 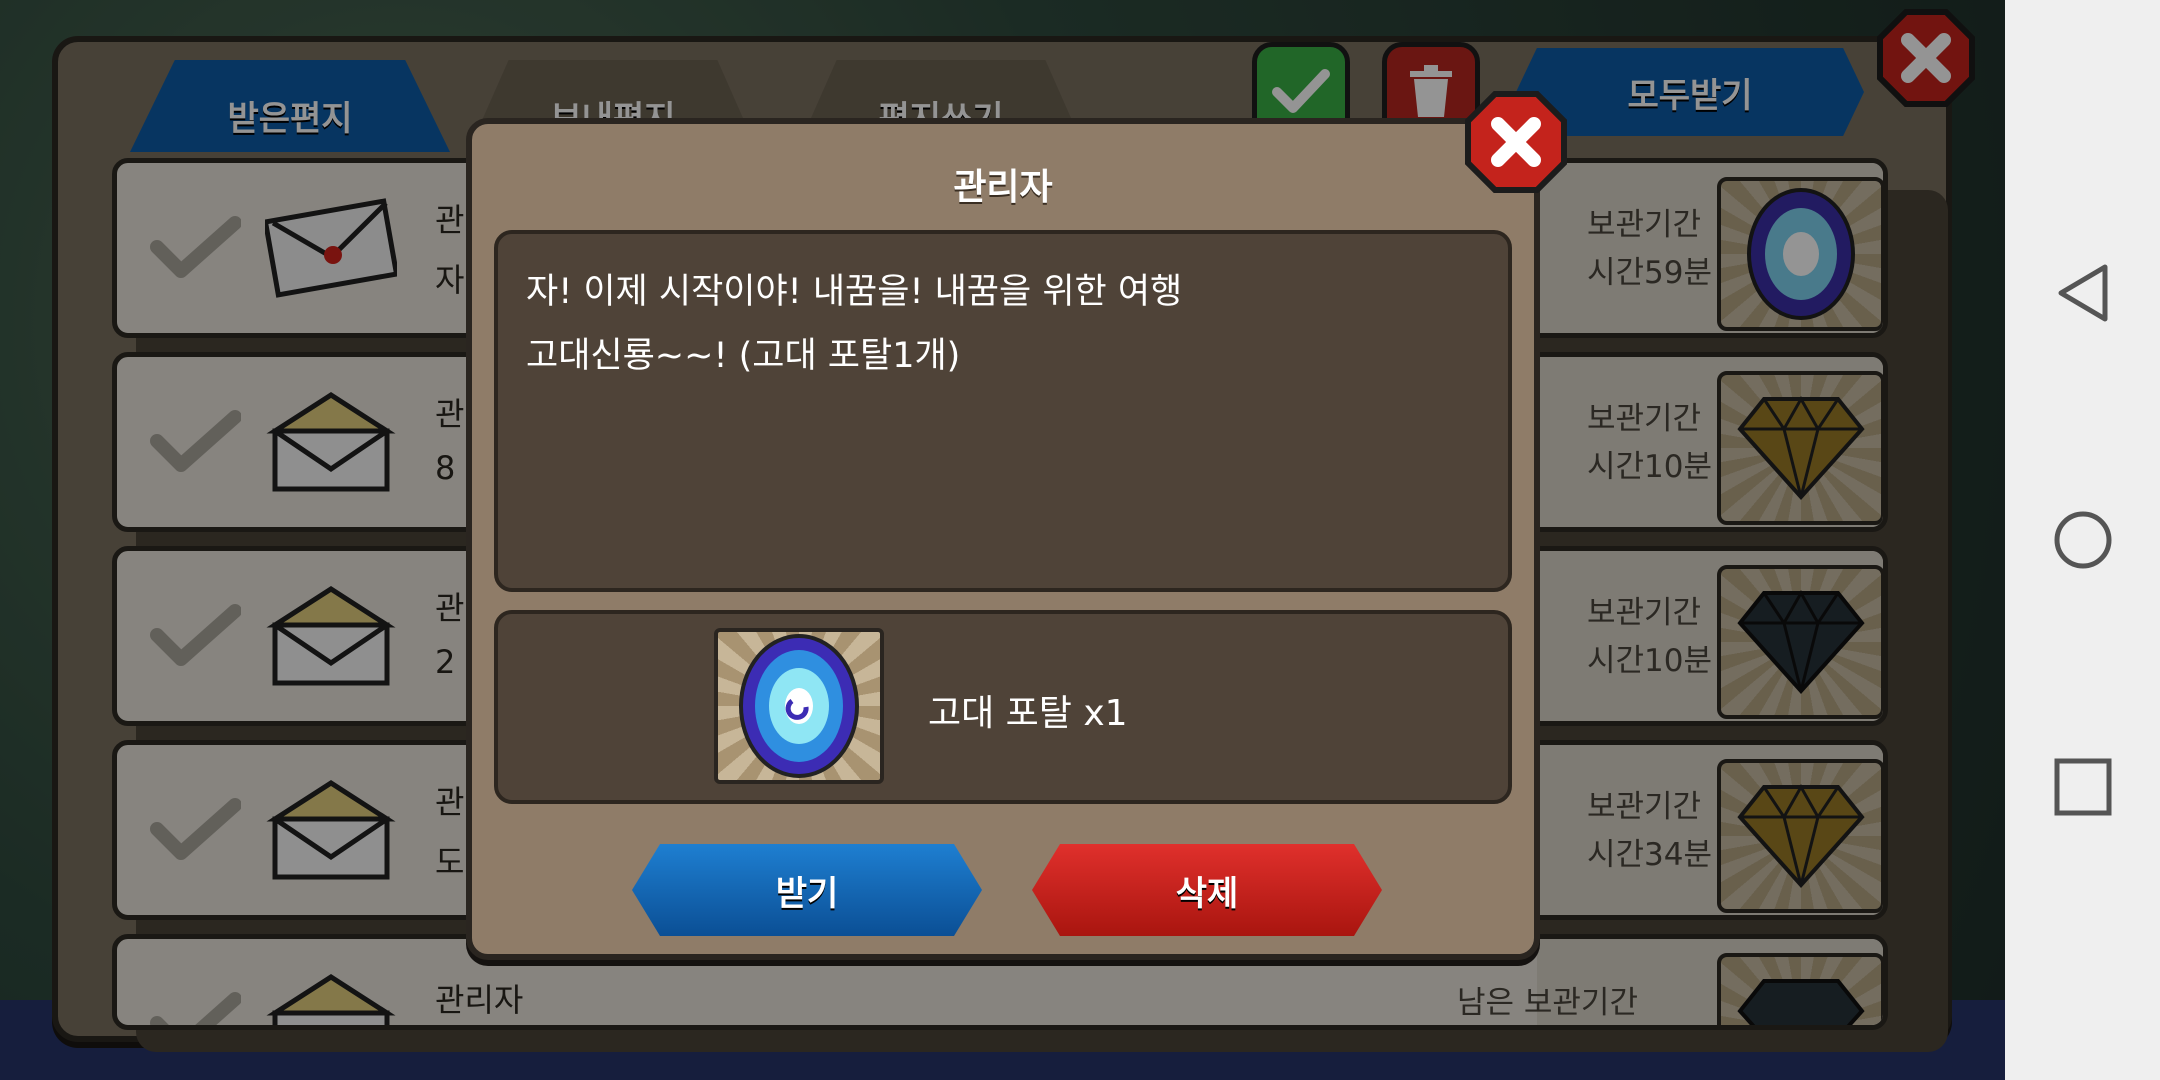 I want to click on ancient-portal-icon, so click(x=799, y=706).